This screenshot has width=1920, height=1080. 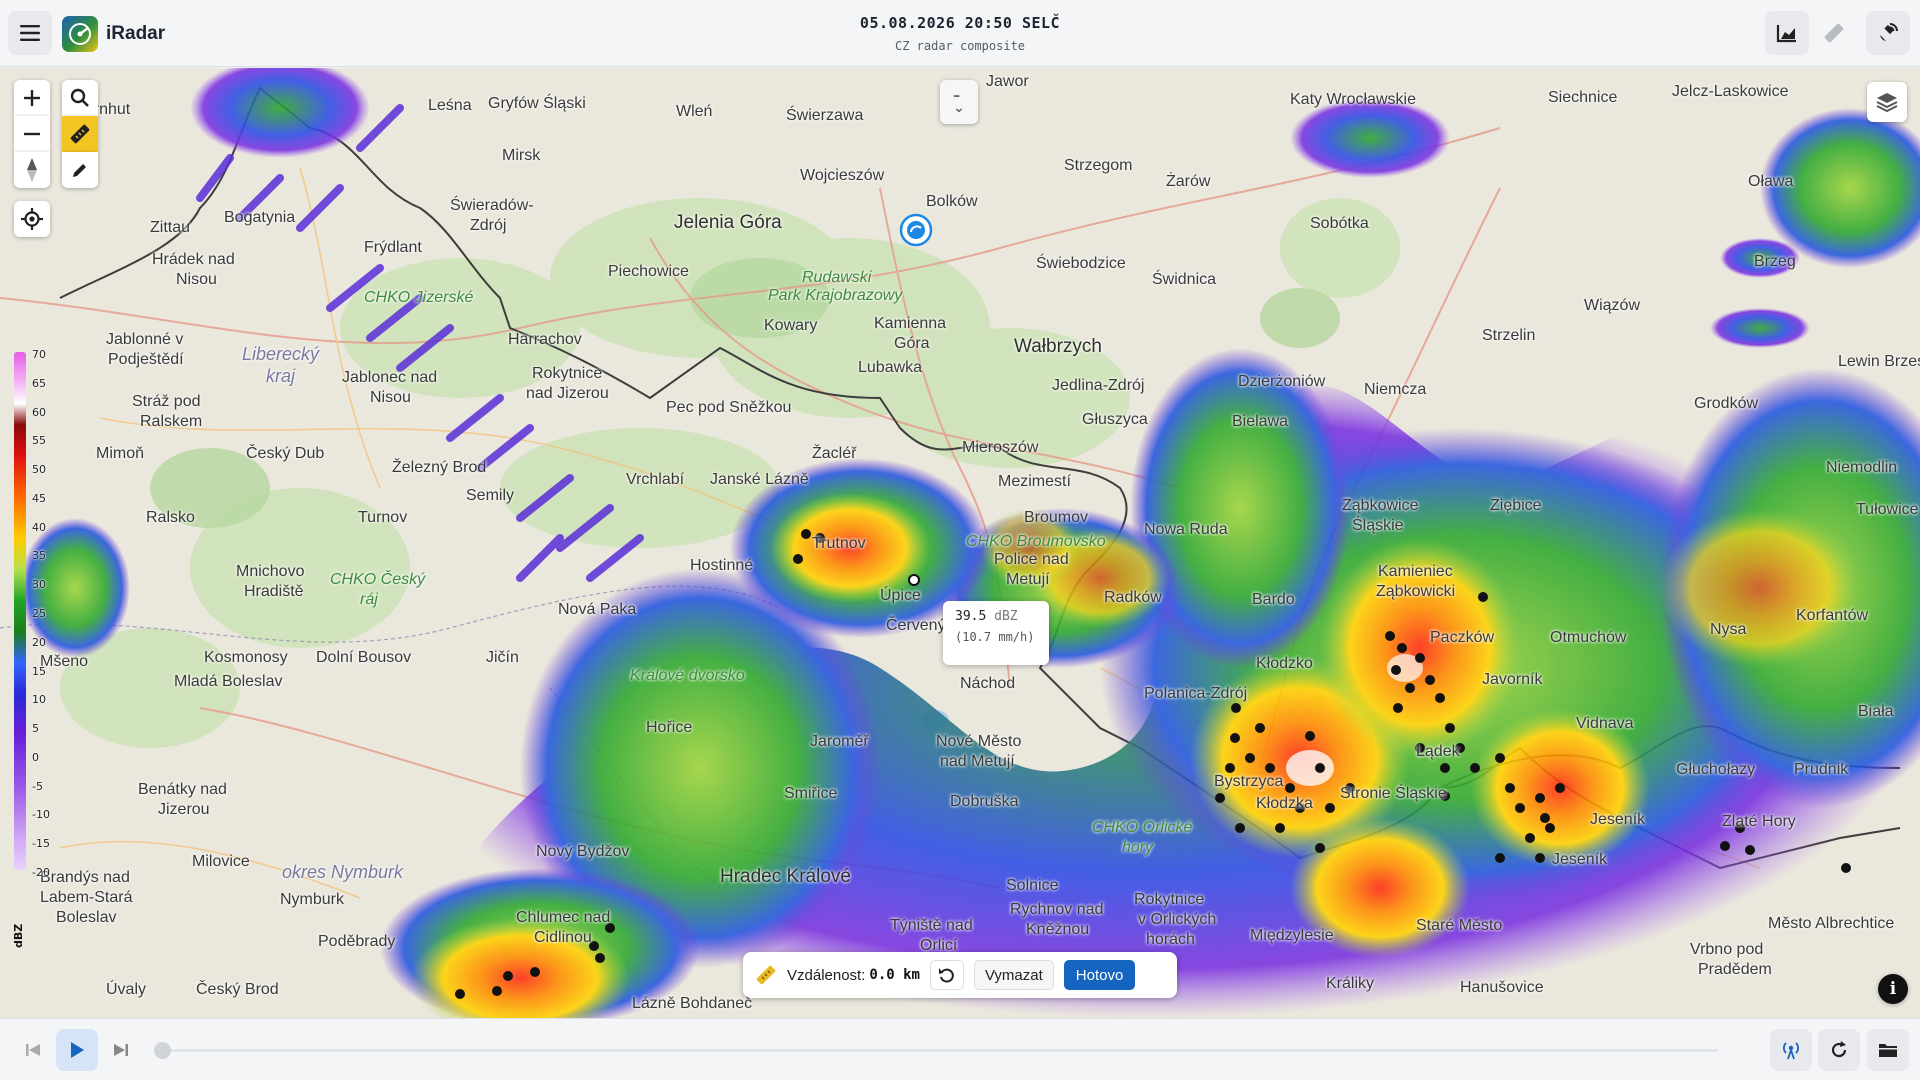 I want to click on layers-button, so click(x=1887, y=102).